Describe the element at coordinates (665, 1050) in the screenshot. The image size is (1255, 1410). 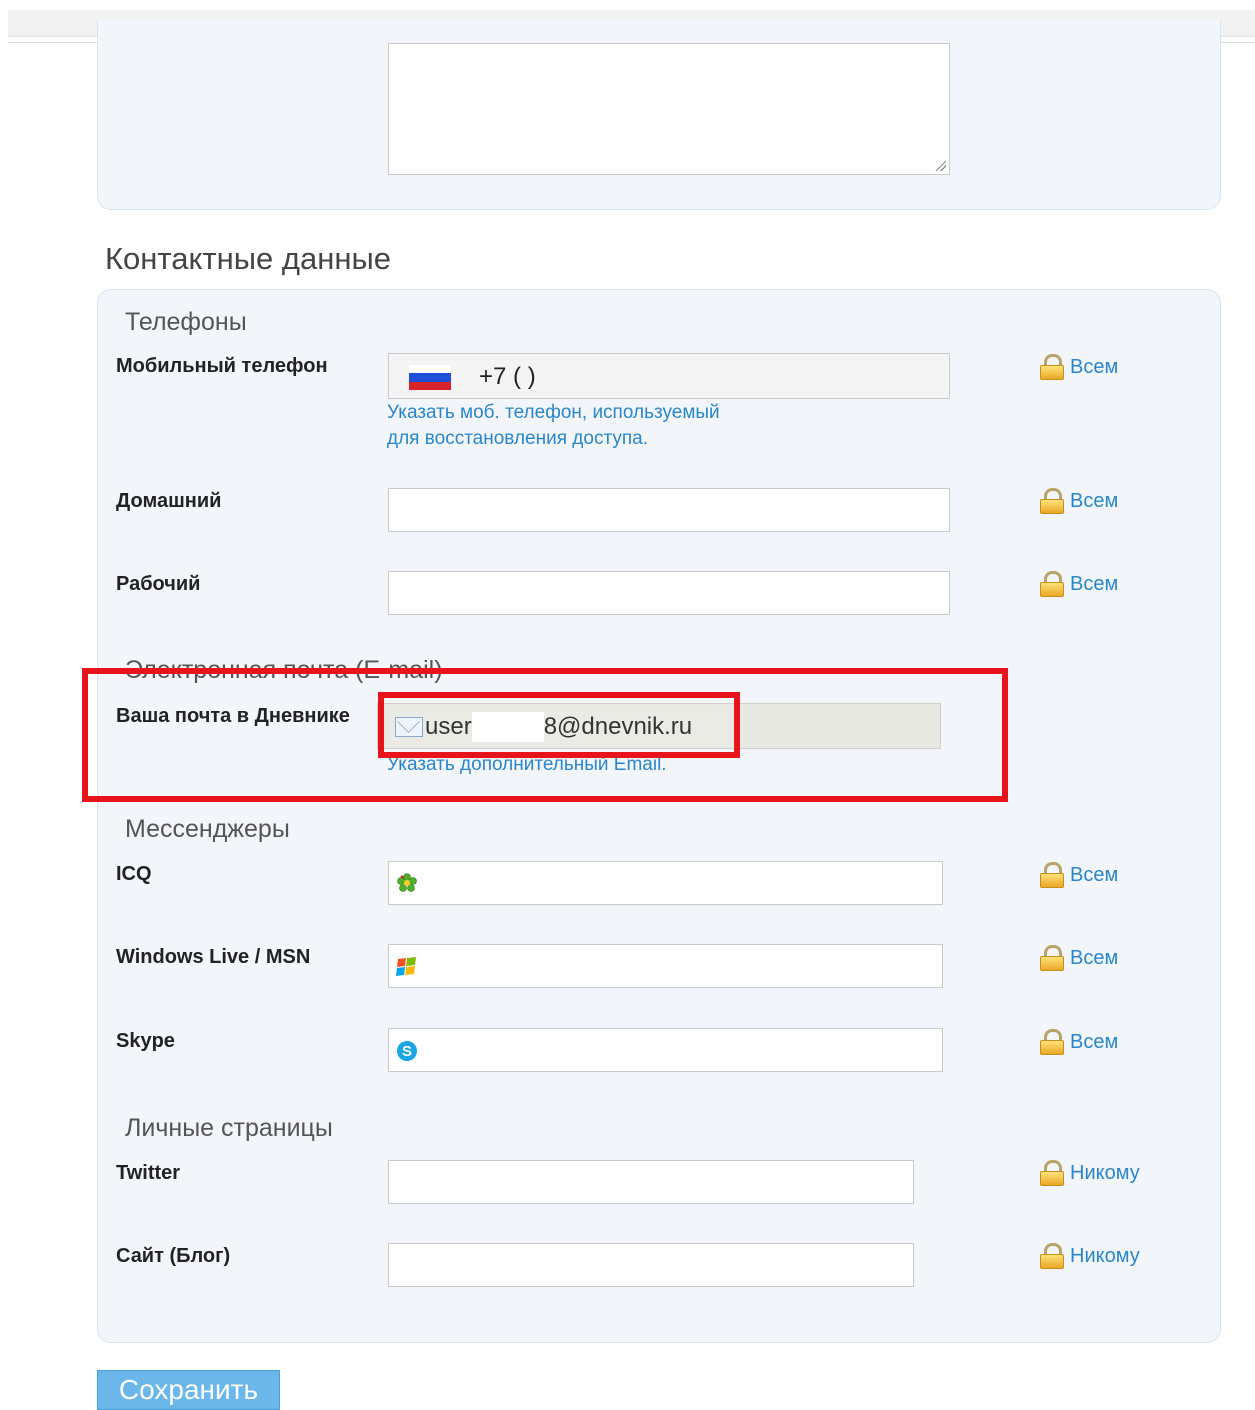
I see `skype-input: S` at that location.